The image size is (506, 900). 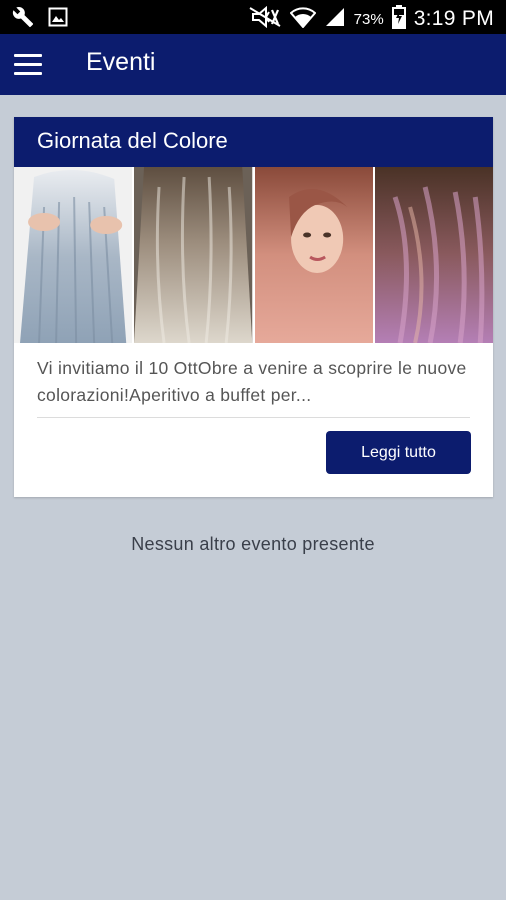 What do you see at coordinates (398, 19) in the screenshot?
I see `battery-icon` at bounding box center [398, 19].